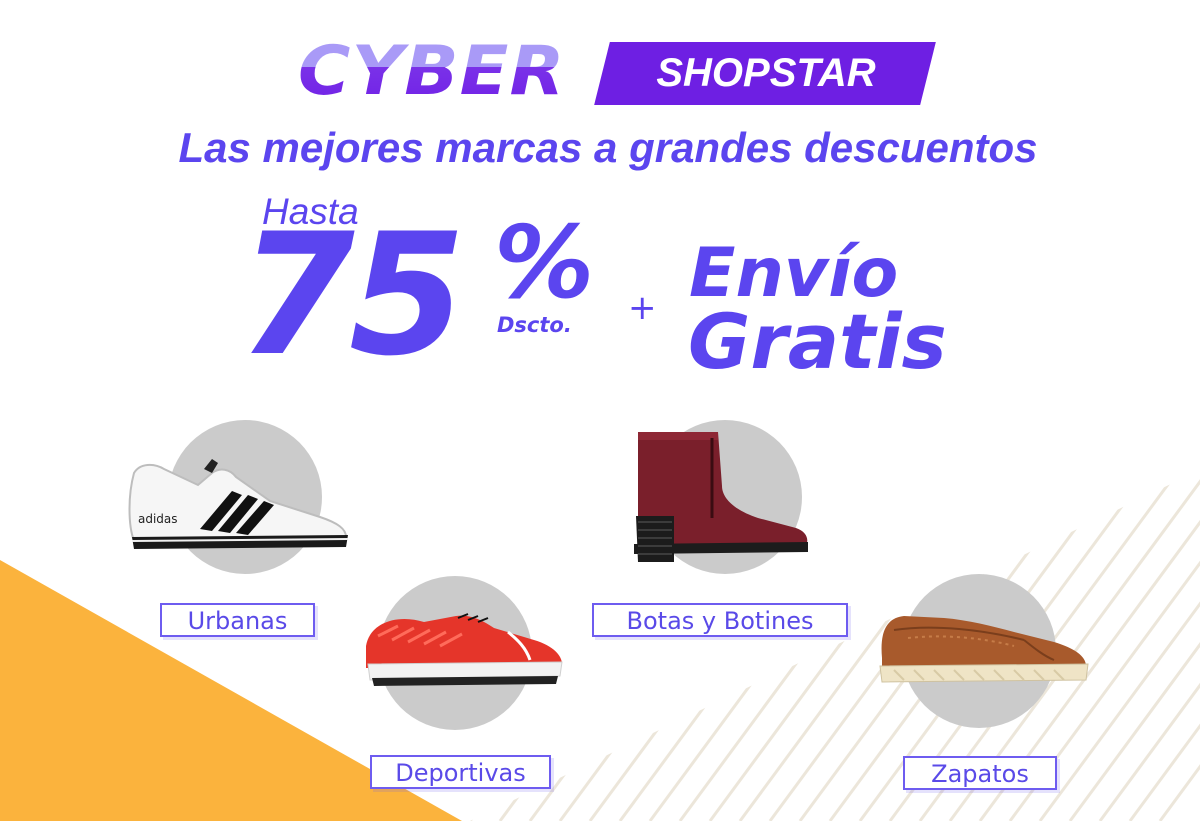 The width and height of the screenshot is (1200, 821). I want to click on brand-shopstar-logo: SHOPSTAR, so click(766, 73).